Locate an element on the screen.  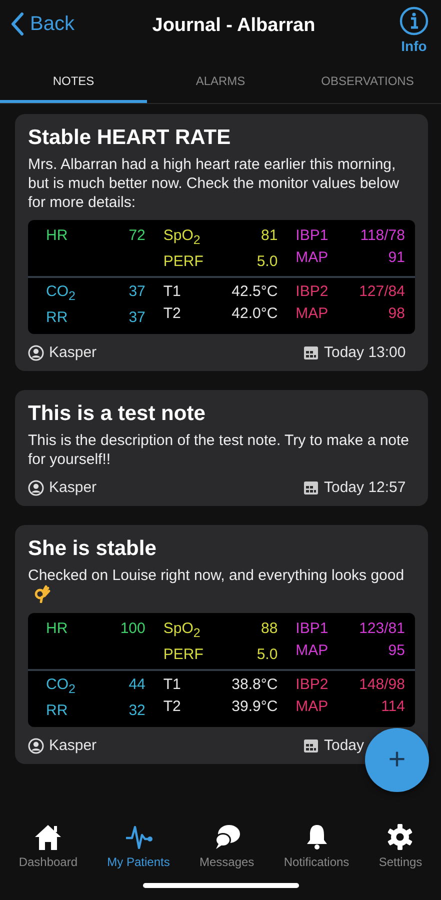
note-title: This is a test note is located at coordinates (117, 414).